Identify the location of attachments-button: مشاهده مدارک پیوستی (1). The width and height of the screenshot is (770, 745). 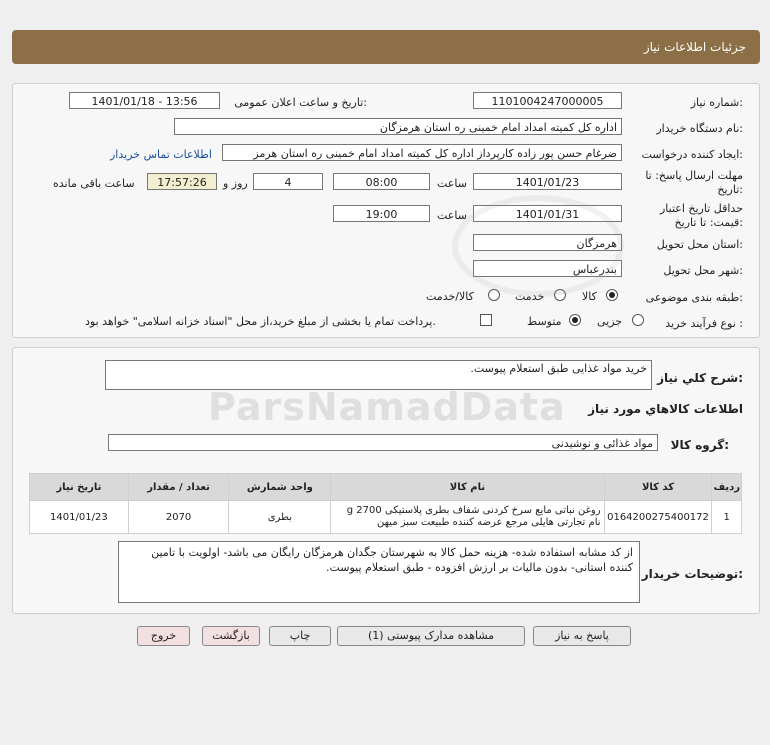
(431, 636).